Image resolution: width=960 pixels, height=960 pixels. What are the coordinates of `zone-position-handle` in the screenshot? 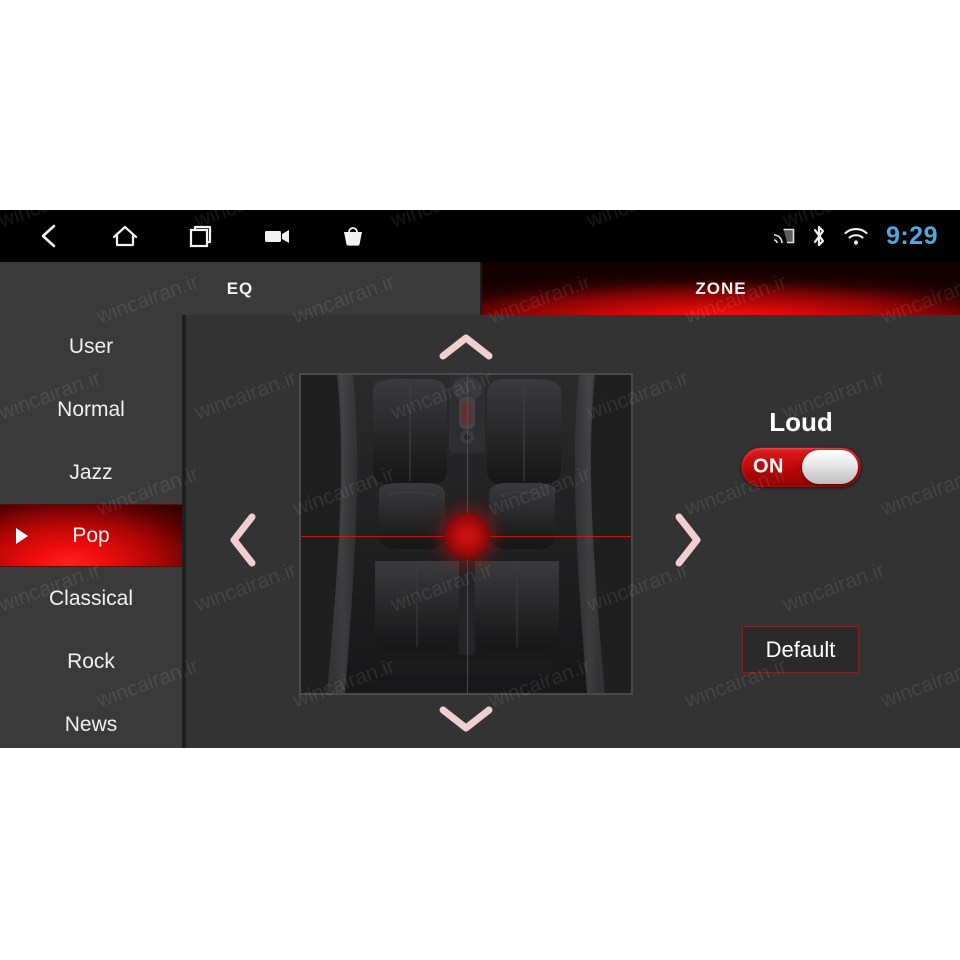 It's located at (467, 536).